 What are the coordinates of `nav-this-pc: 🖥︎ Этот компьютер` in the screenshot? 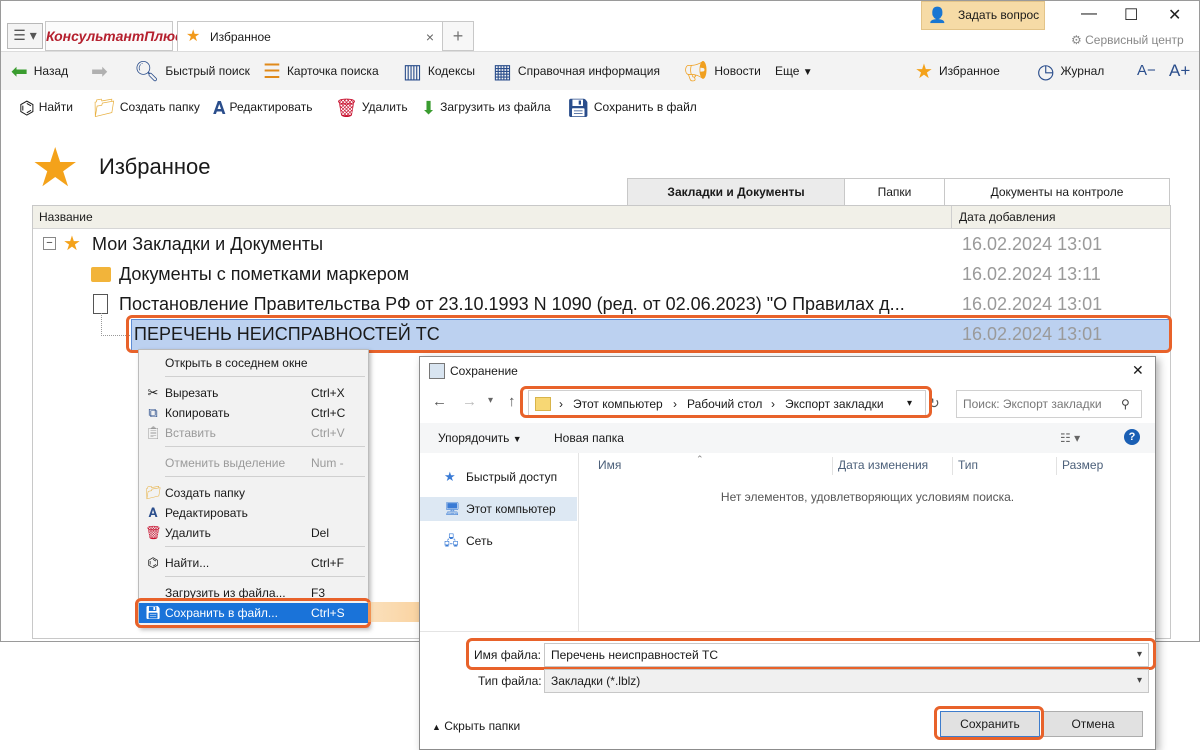 It's located at (498, 509).